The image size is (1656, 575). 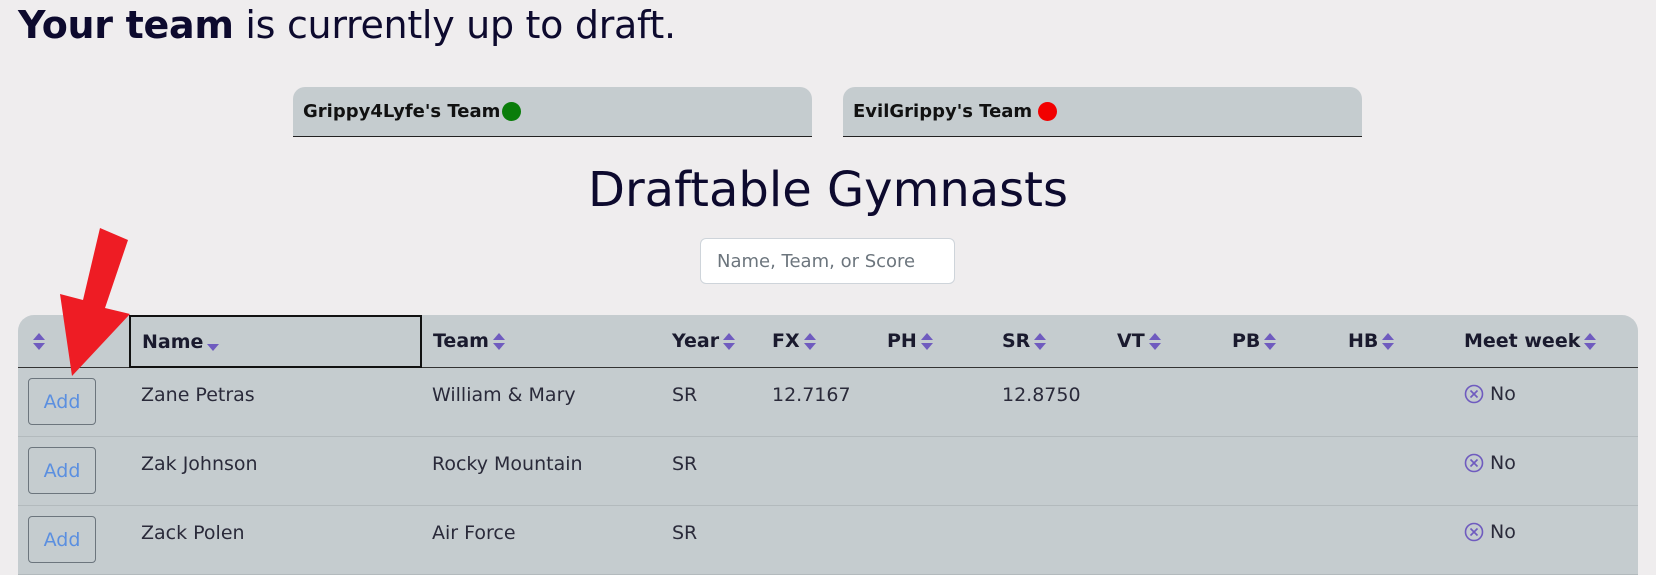 I want to click on column-header-vt: VT, so click(x=1163, y=342).